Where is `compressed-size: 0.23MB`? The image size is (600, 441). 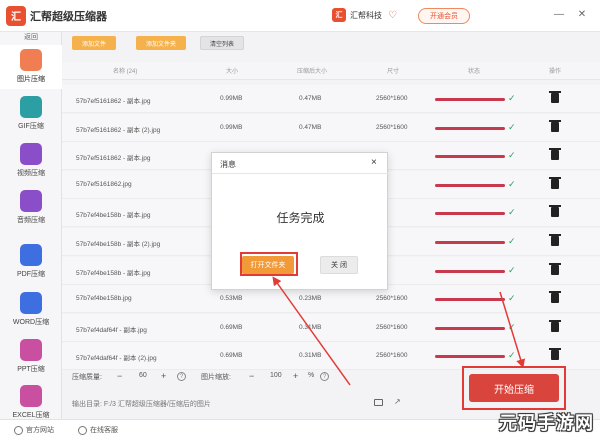
compressed-size: 0.23MB is located at coordinates (310, 299).